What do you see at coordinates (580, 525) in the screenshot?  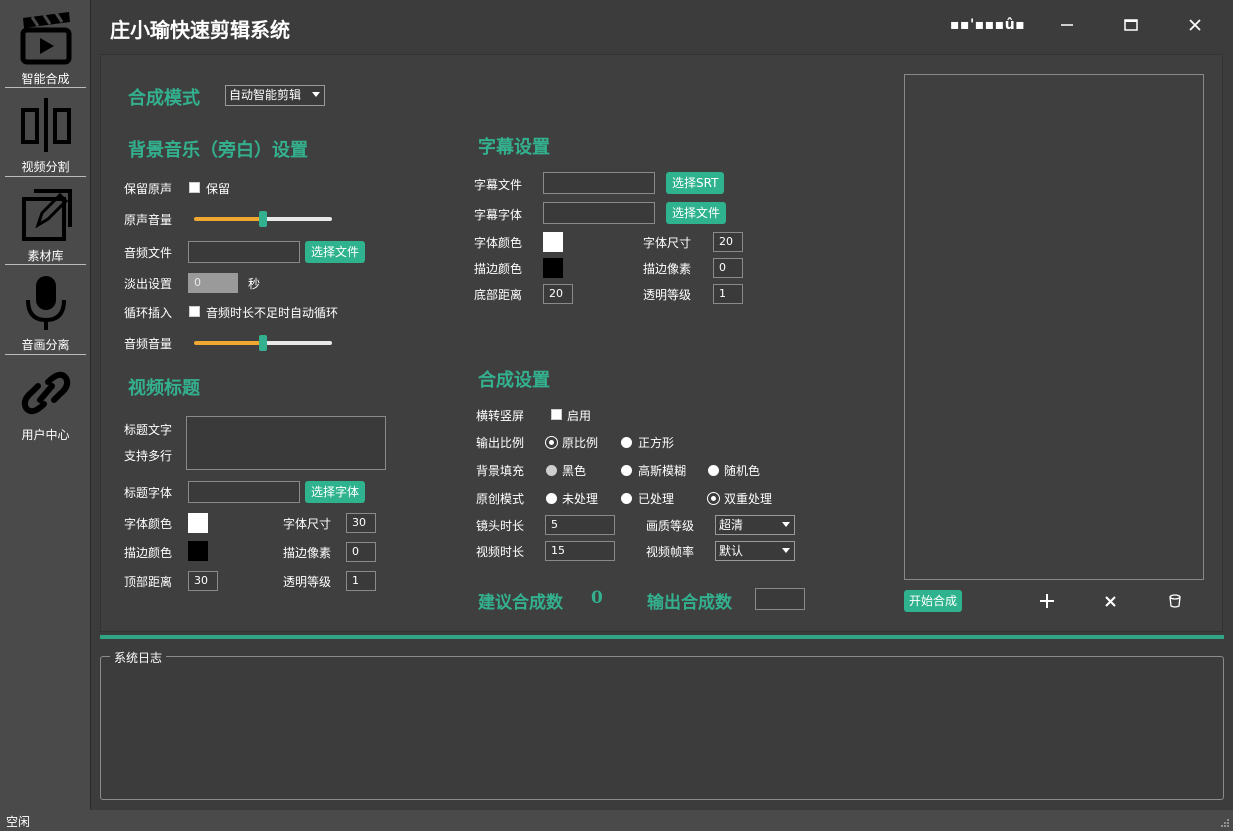 I see `shot-duration-input: 5` at bounding box center [580, 525].